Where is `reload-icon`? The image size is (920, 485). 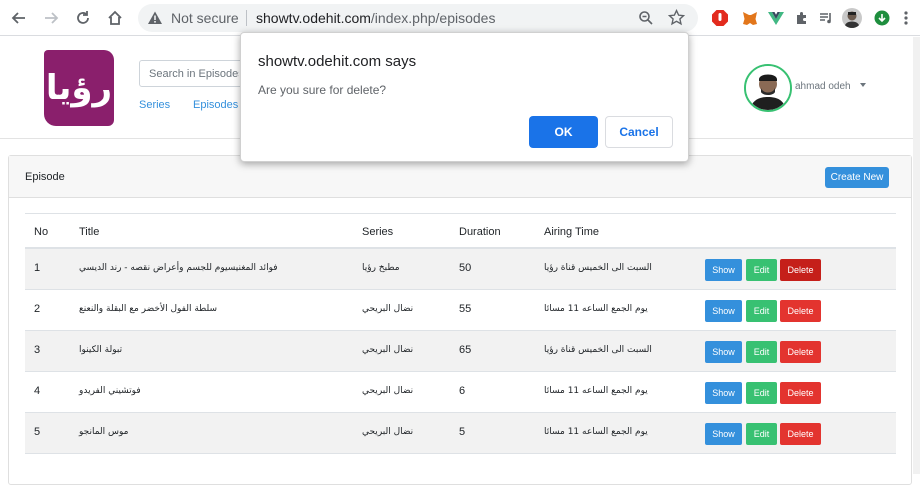 reload-icon is located at coordinates (83, 18).